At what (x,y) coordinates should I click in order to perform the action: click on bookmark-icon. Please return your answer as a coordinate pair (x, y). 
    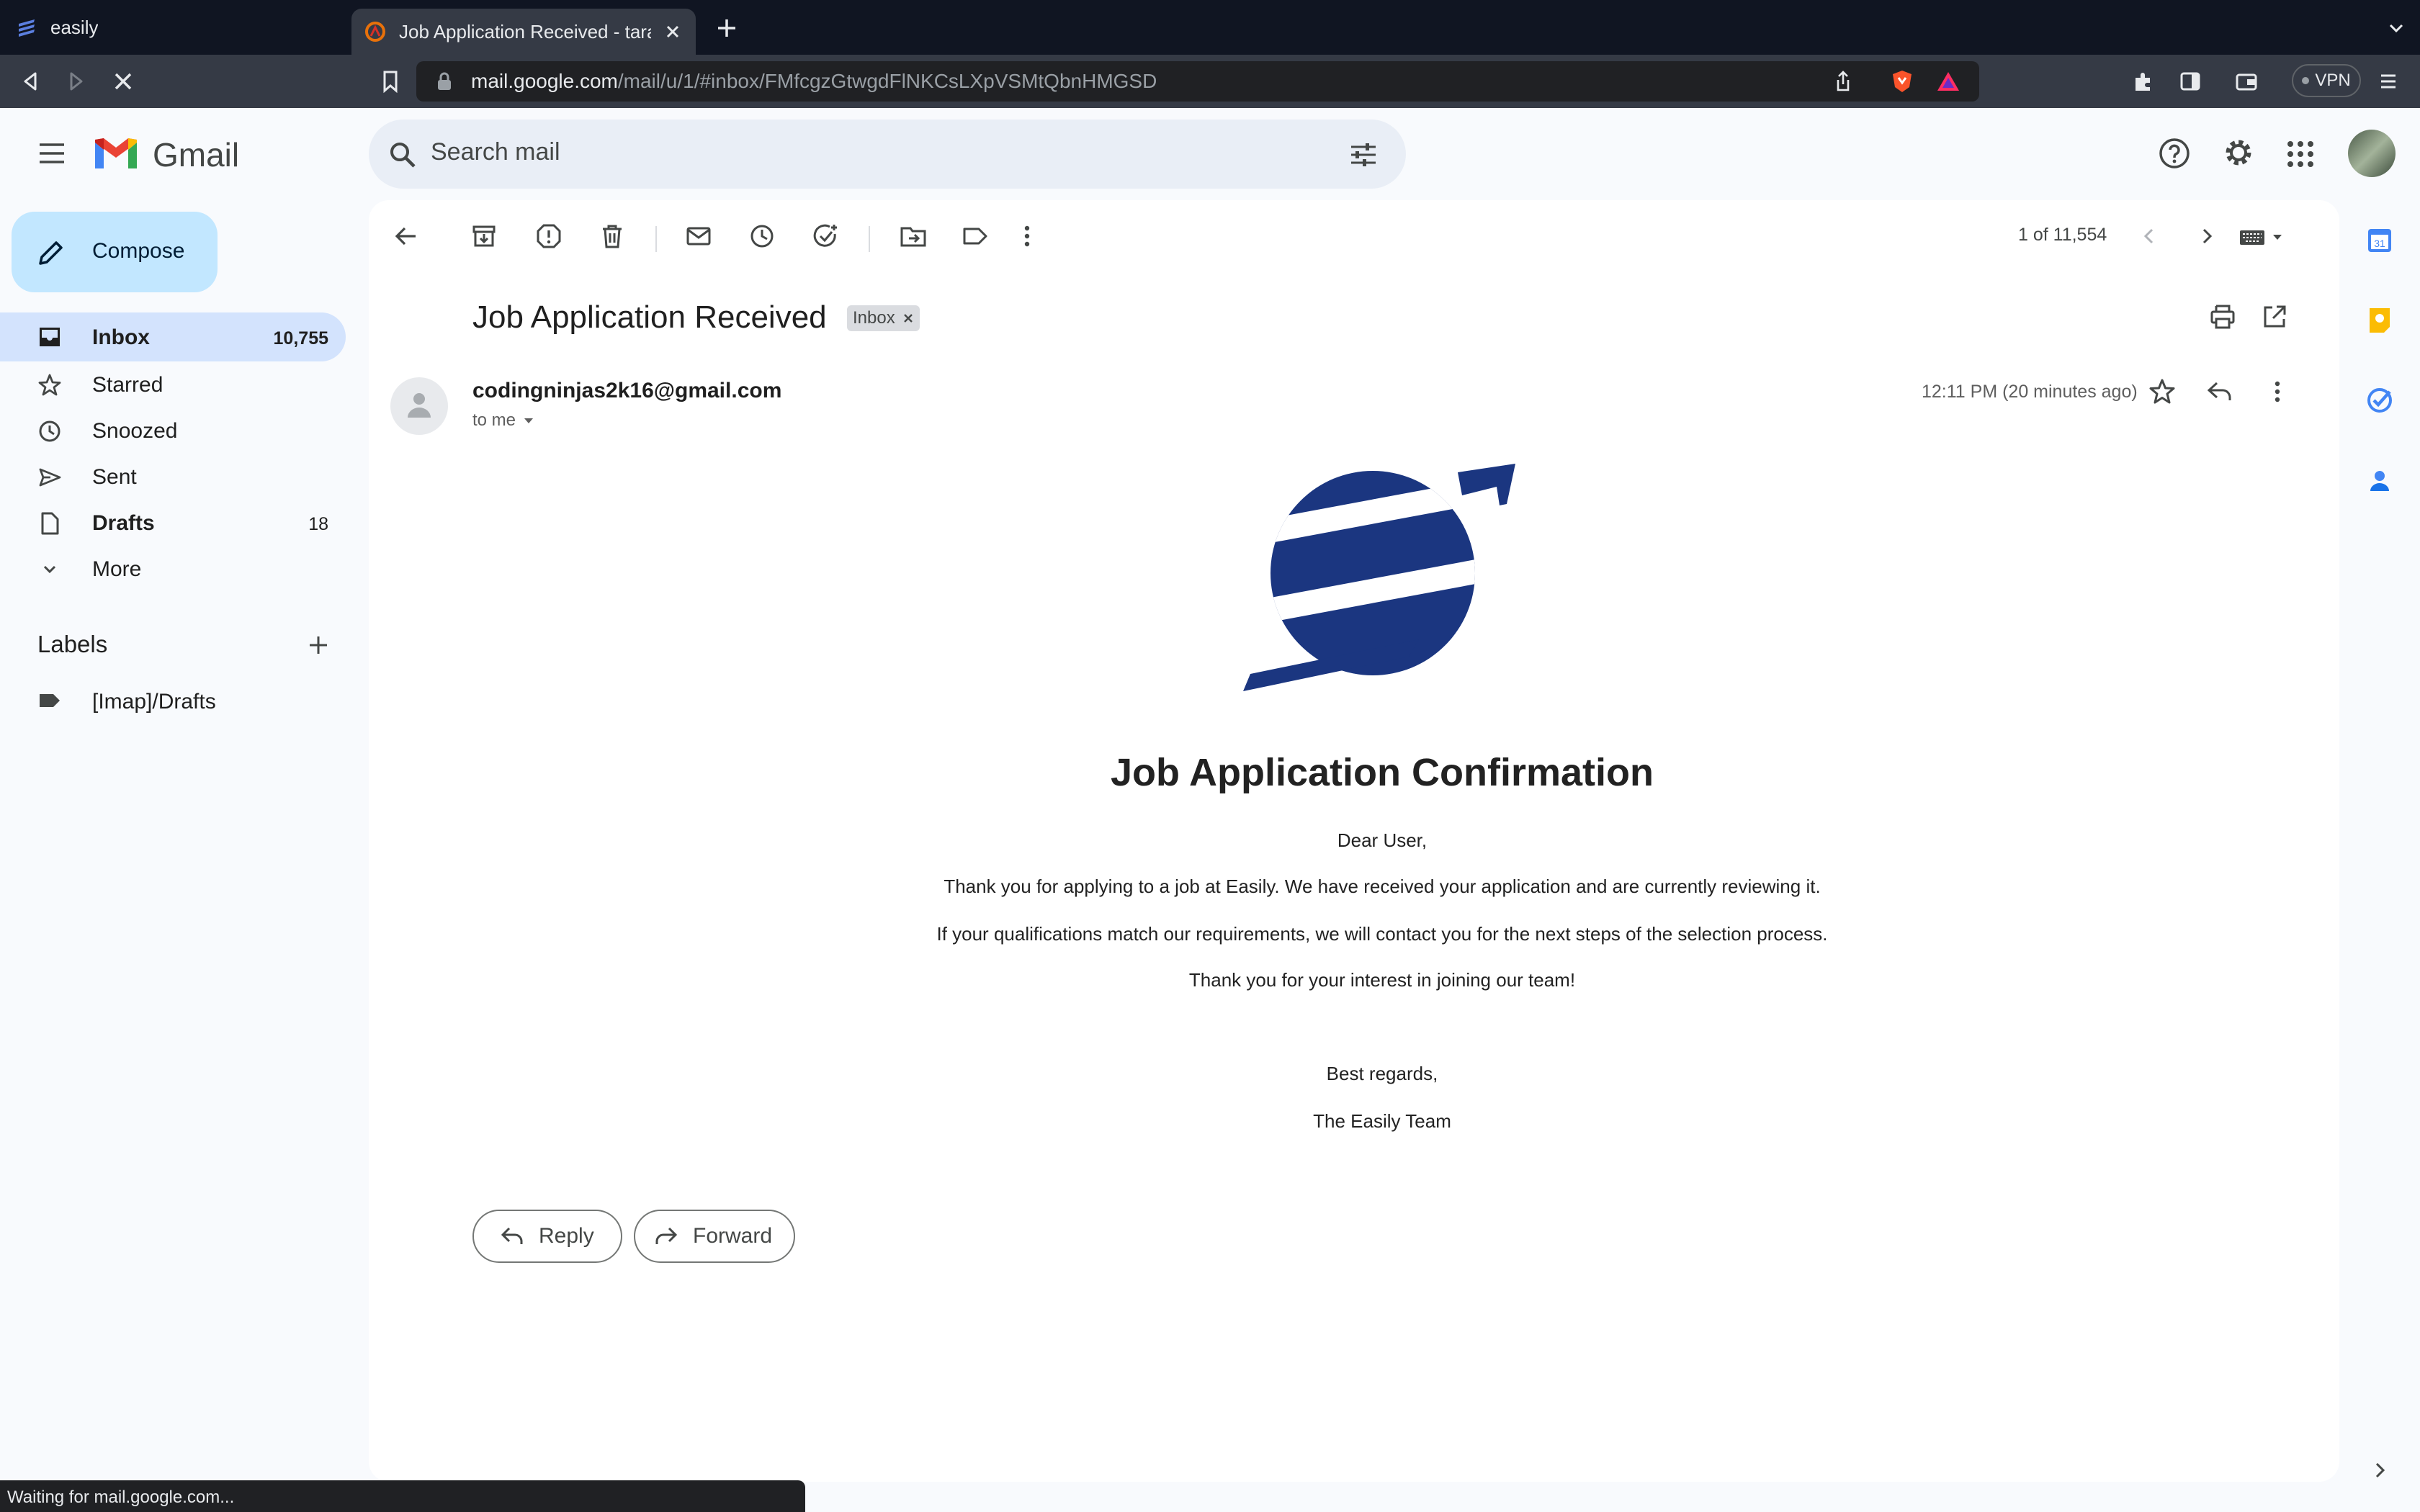
    Looking at the image, I should click on (391, 81).